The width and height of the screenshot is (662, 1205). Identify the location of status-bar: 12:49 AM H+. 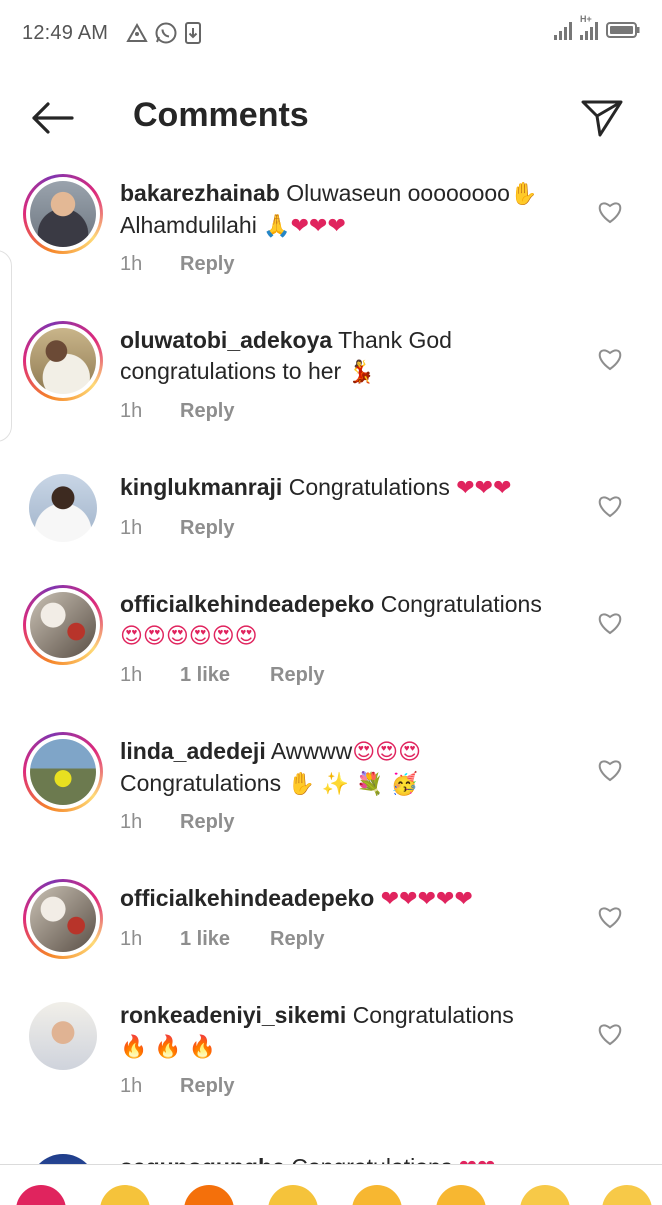
(331, 33).